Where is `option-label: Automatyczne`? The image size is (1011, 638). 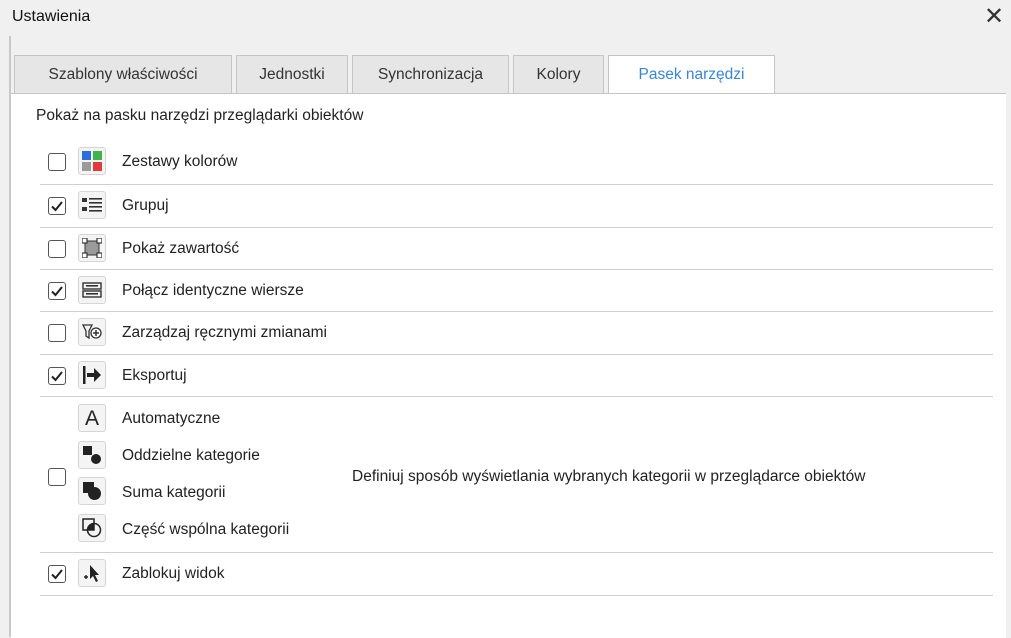
option-label: Automatyczne is located at coordinates (171, 418).